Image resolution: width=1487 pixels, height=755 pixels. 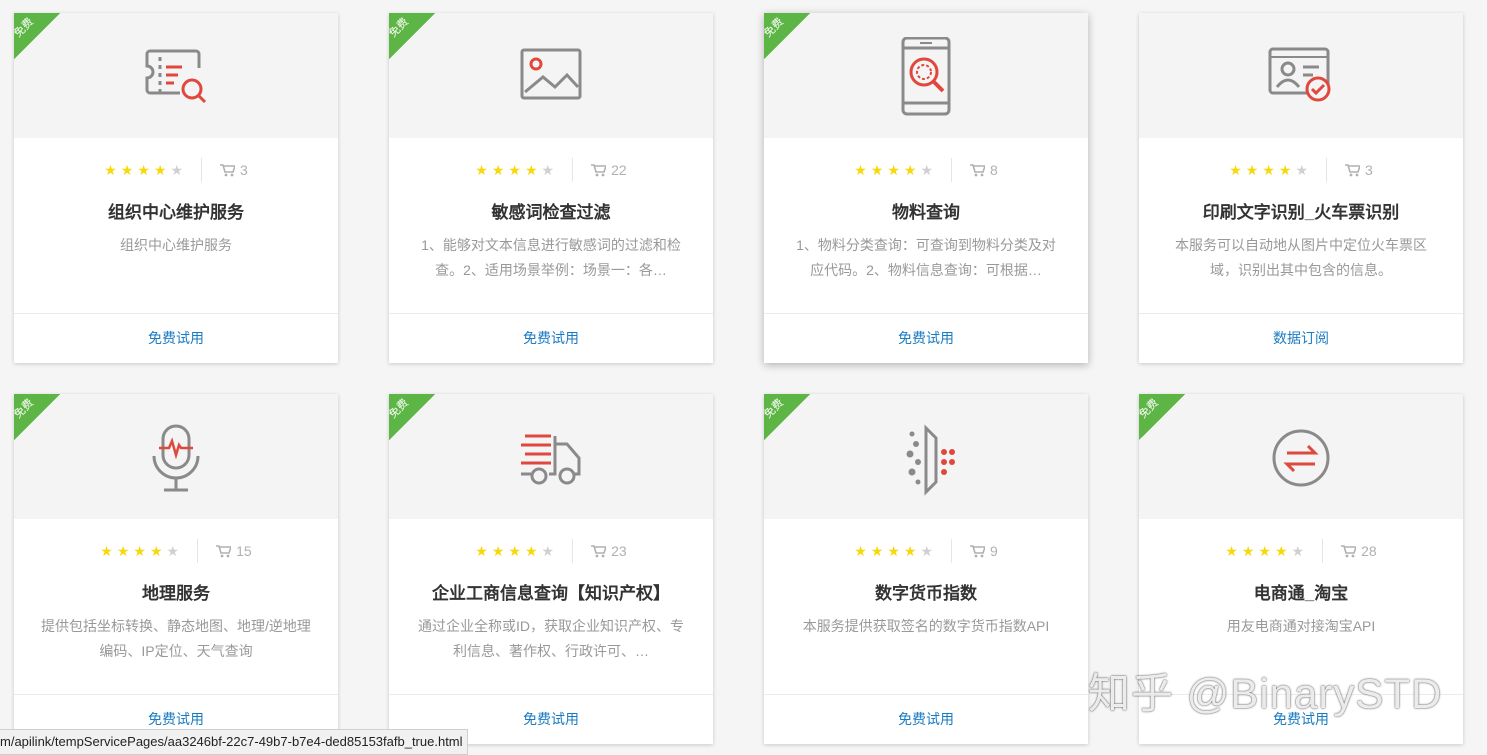 I want to click on card-title: 企业工商信息查询【知识产权】, so click(x=551, y=591).